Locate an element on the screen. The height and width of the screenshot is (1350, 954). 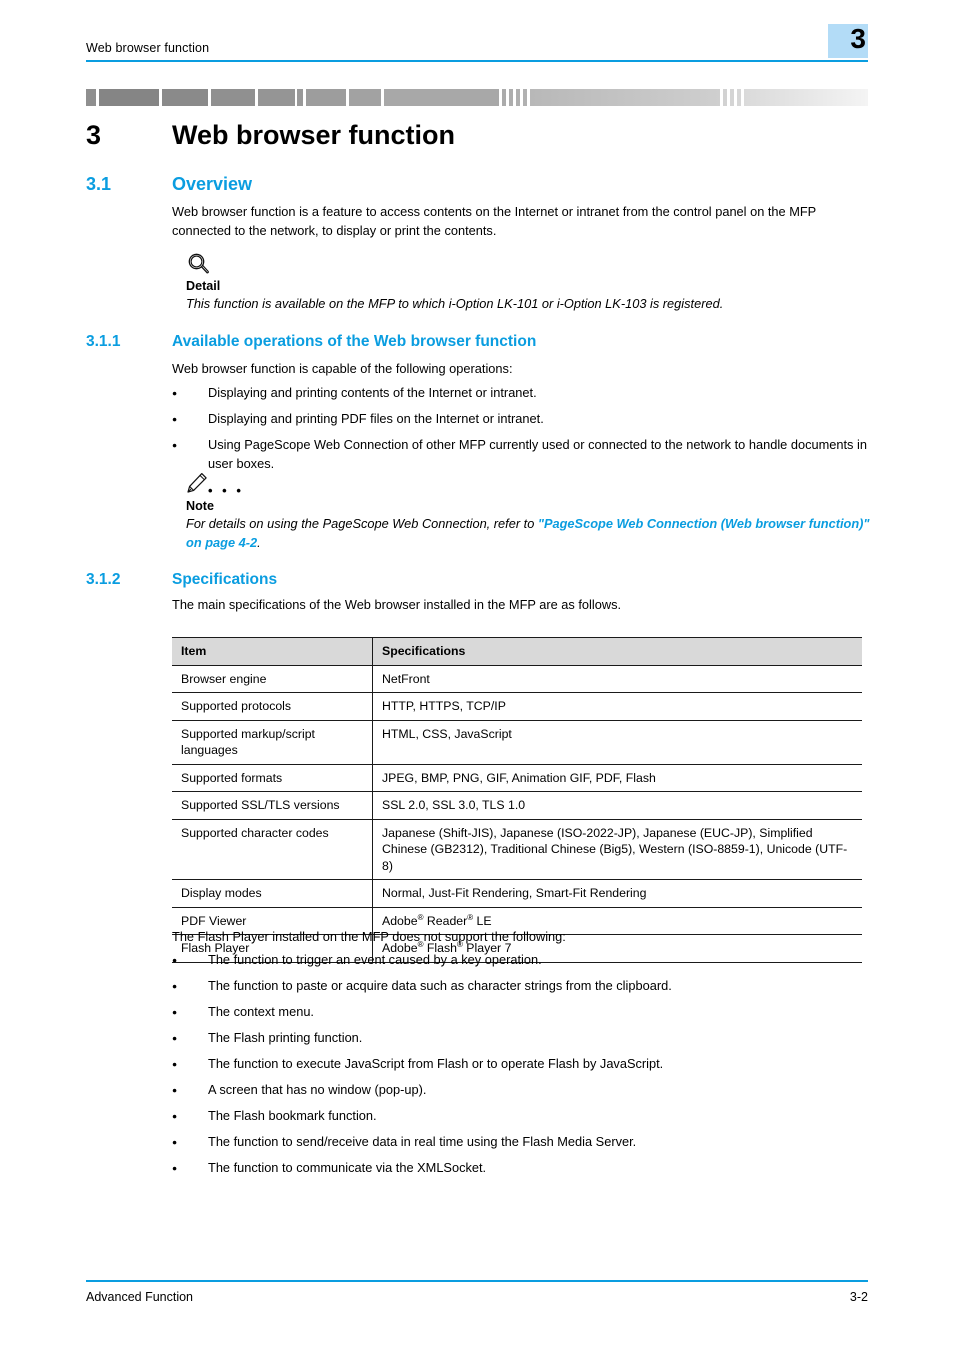
chapter-barcode-decoration is located at coordinates (477, 97).